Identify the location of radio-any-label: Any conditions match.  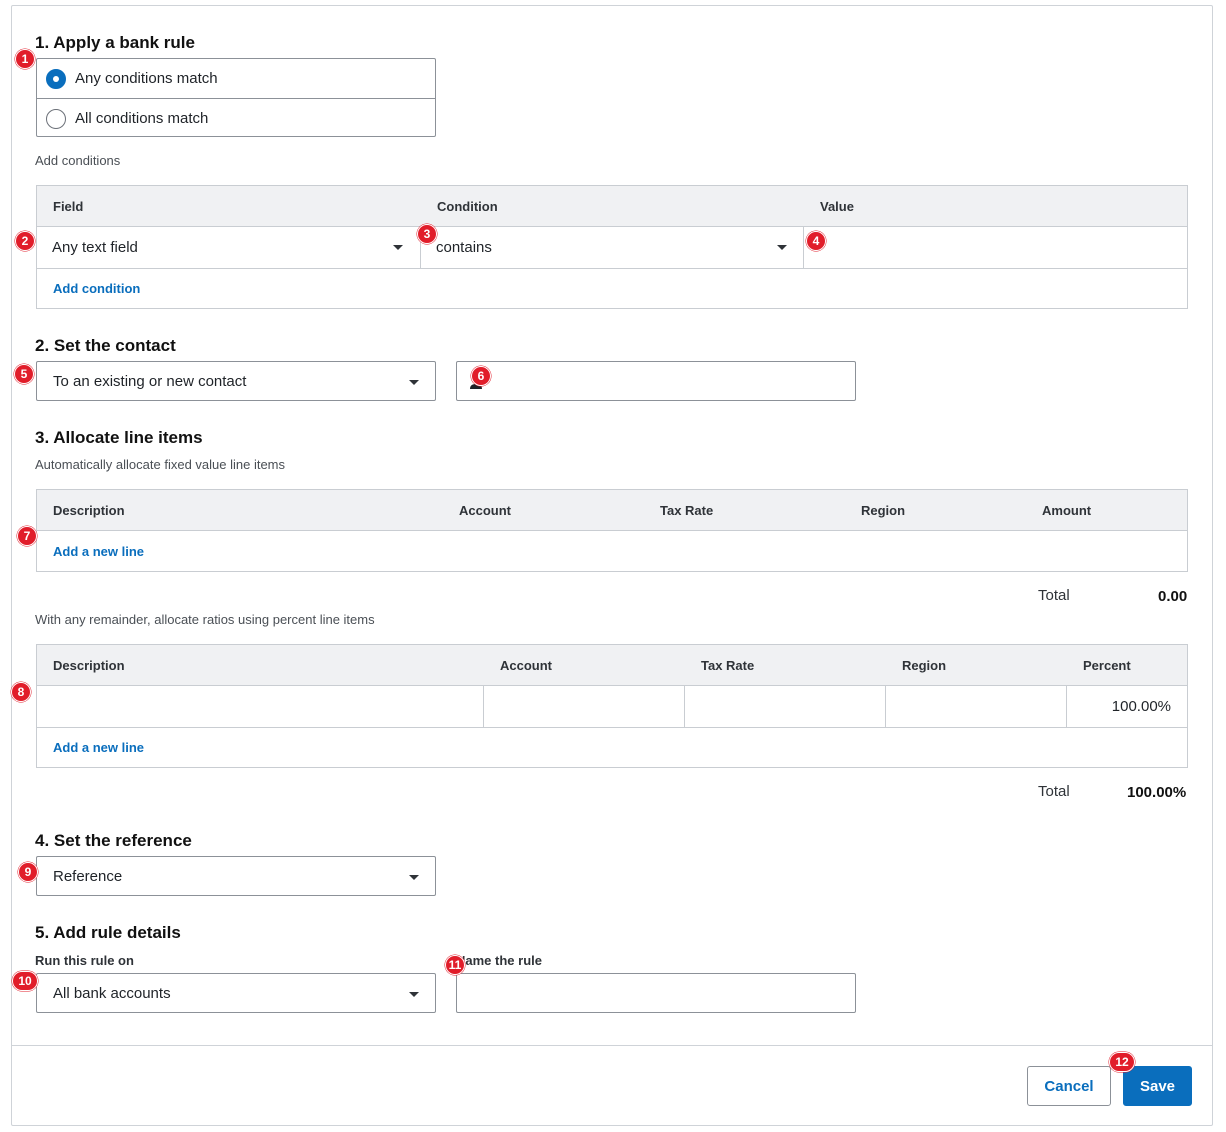
(146, 78).